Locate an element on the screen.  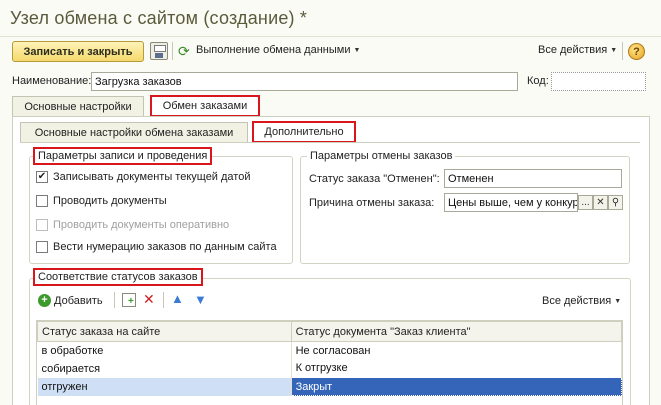
subtab-main-exchange-settings: Основные настройки обмена заказами is located at coordinates (134, 132).